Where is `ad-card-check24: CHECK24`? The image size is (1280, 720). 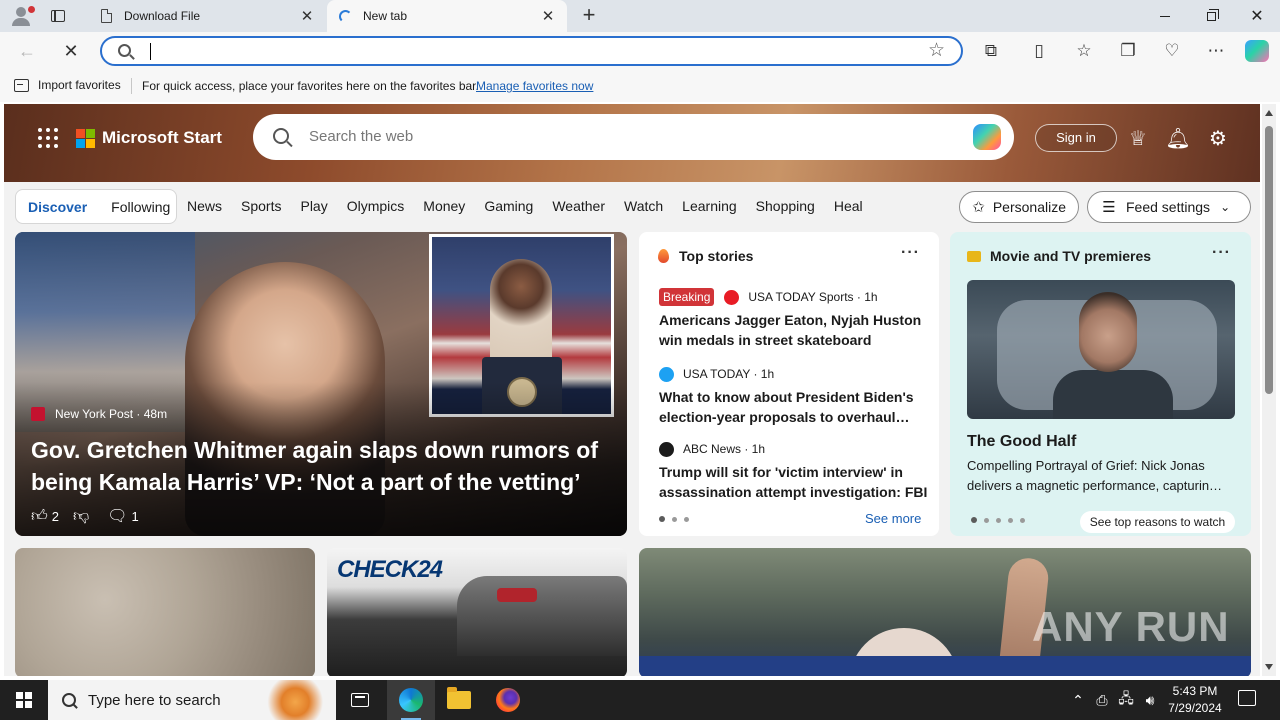
ad-card-check24: CHECK24 is located at coordinates (477, 612).